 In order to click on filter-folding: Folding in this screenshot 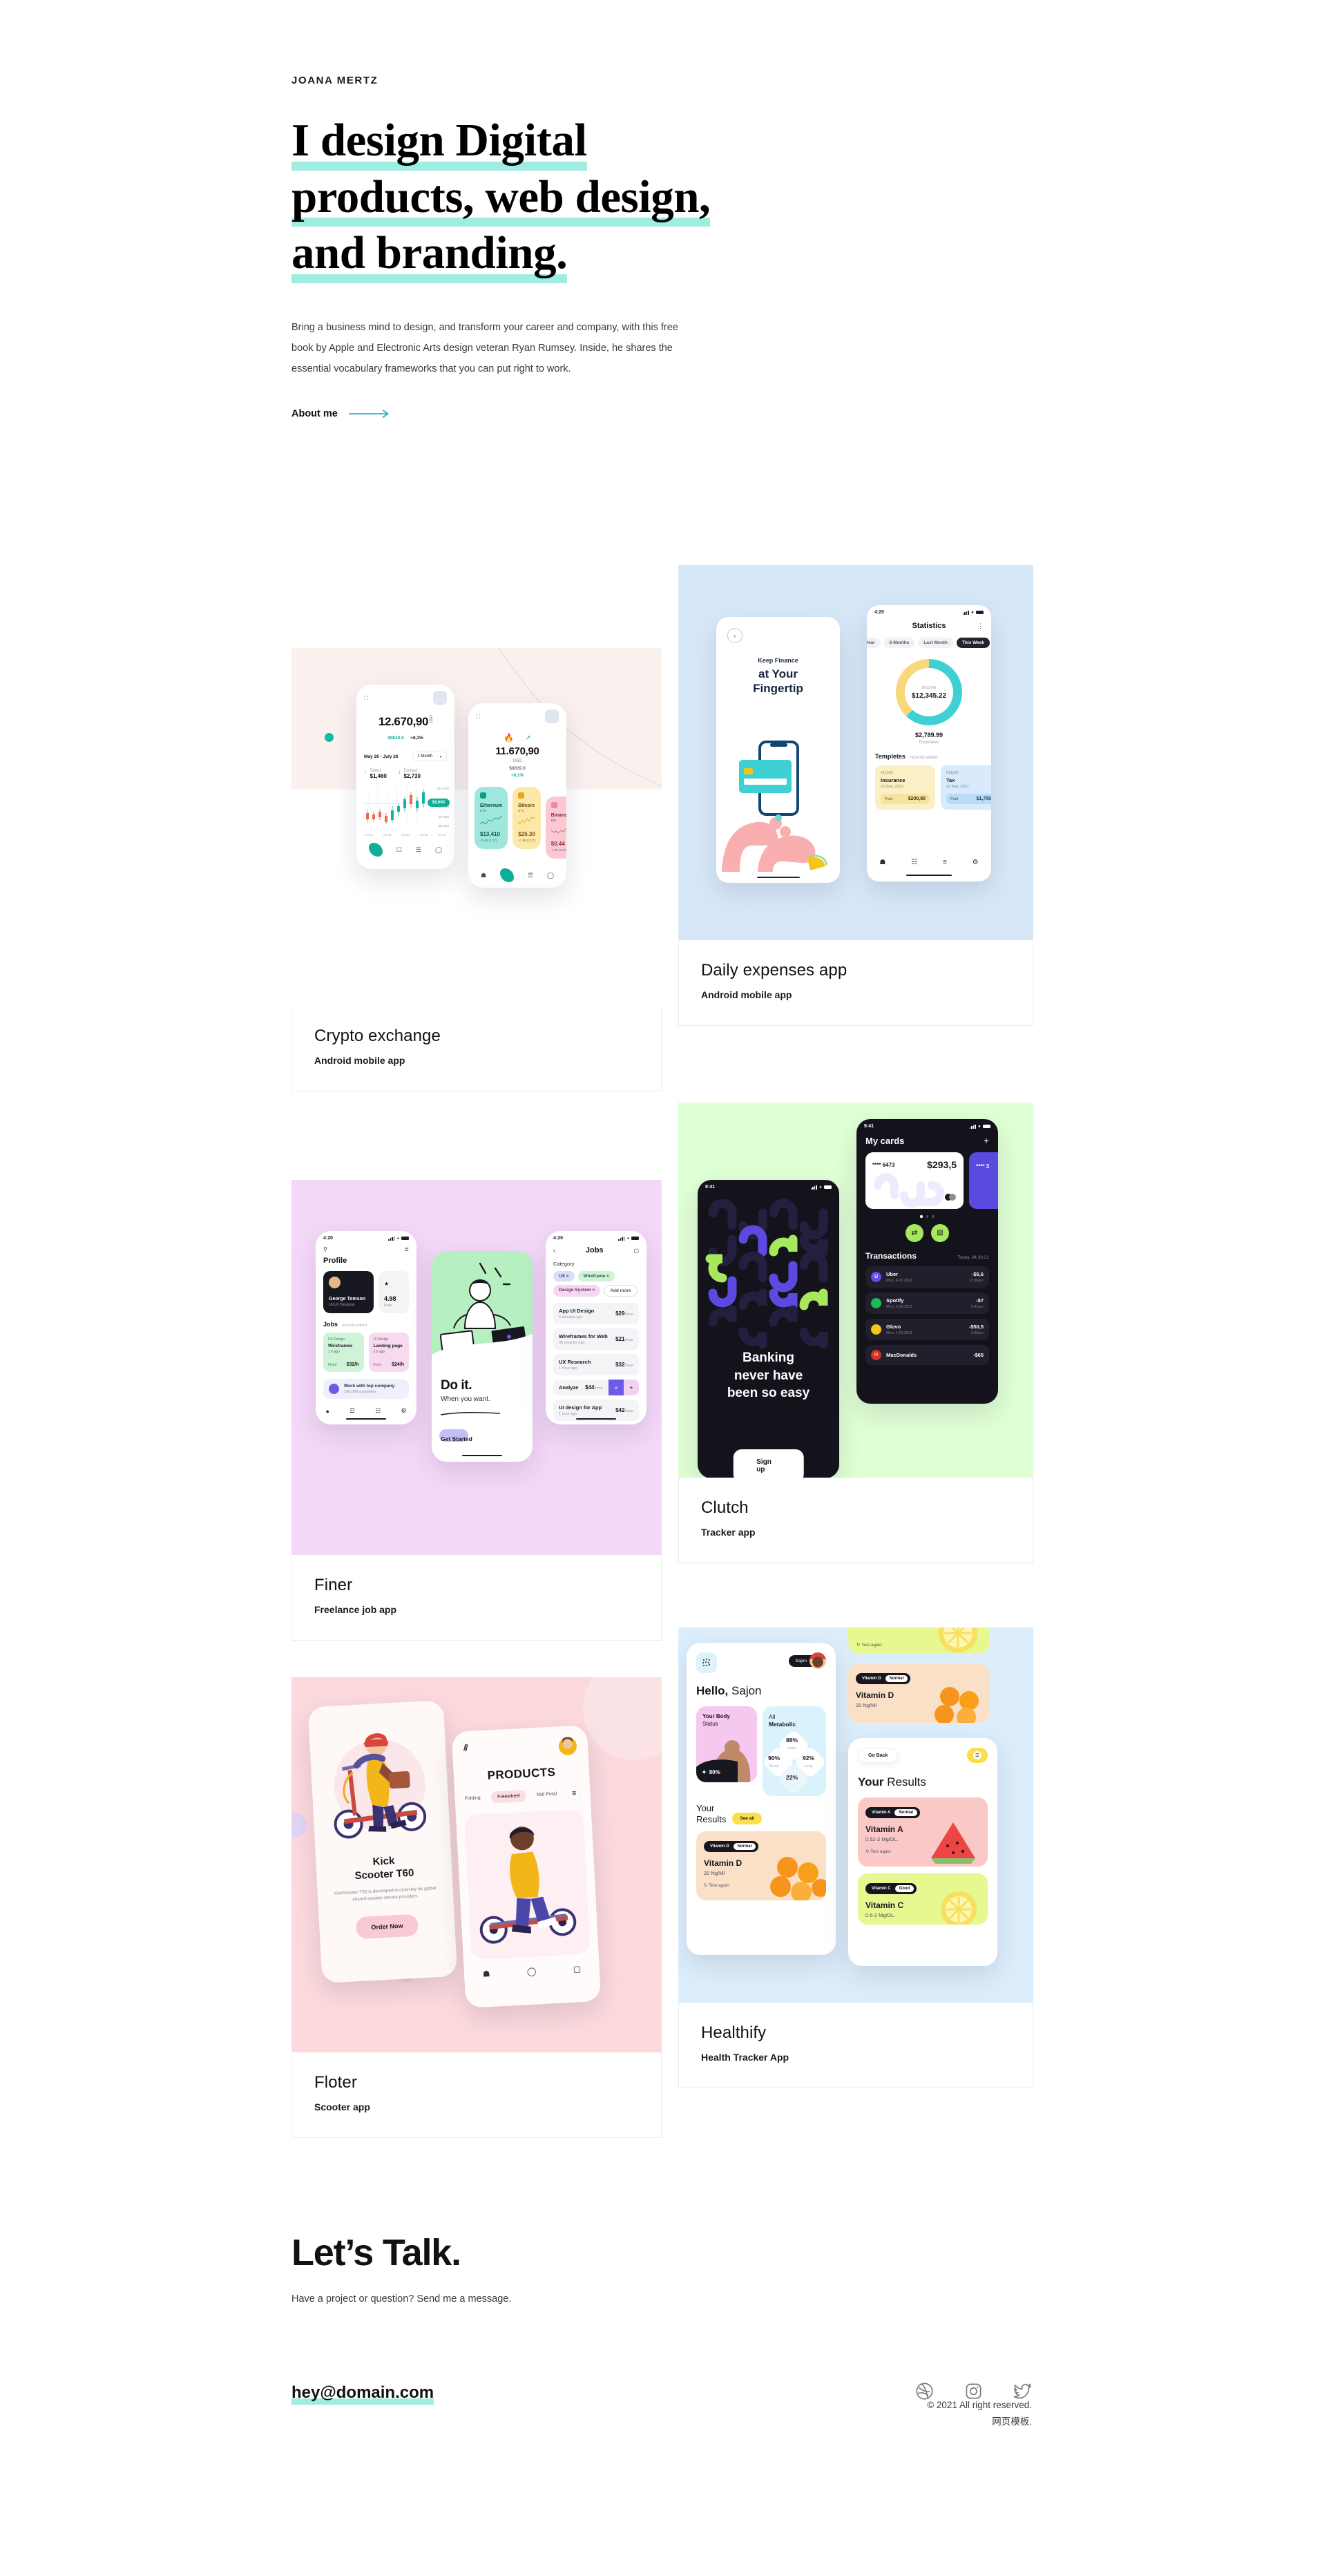, I will do `click(473, 1798)`.